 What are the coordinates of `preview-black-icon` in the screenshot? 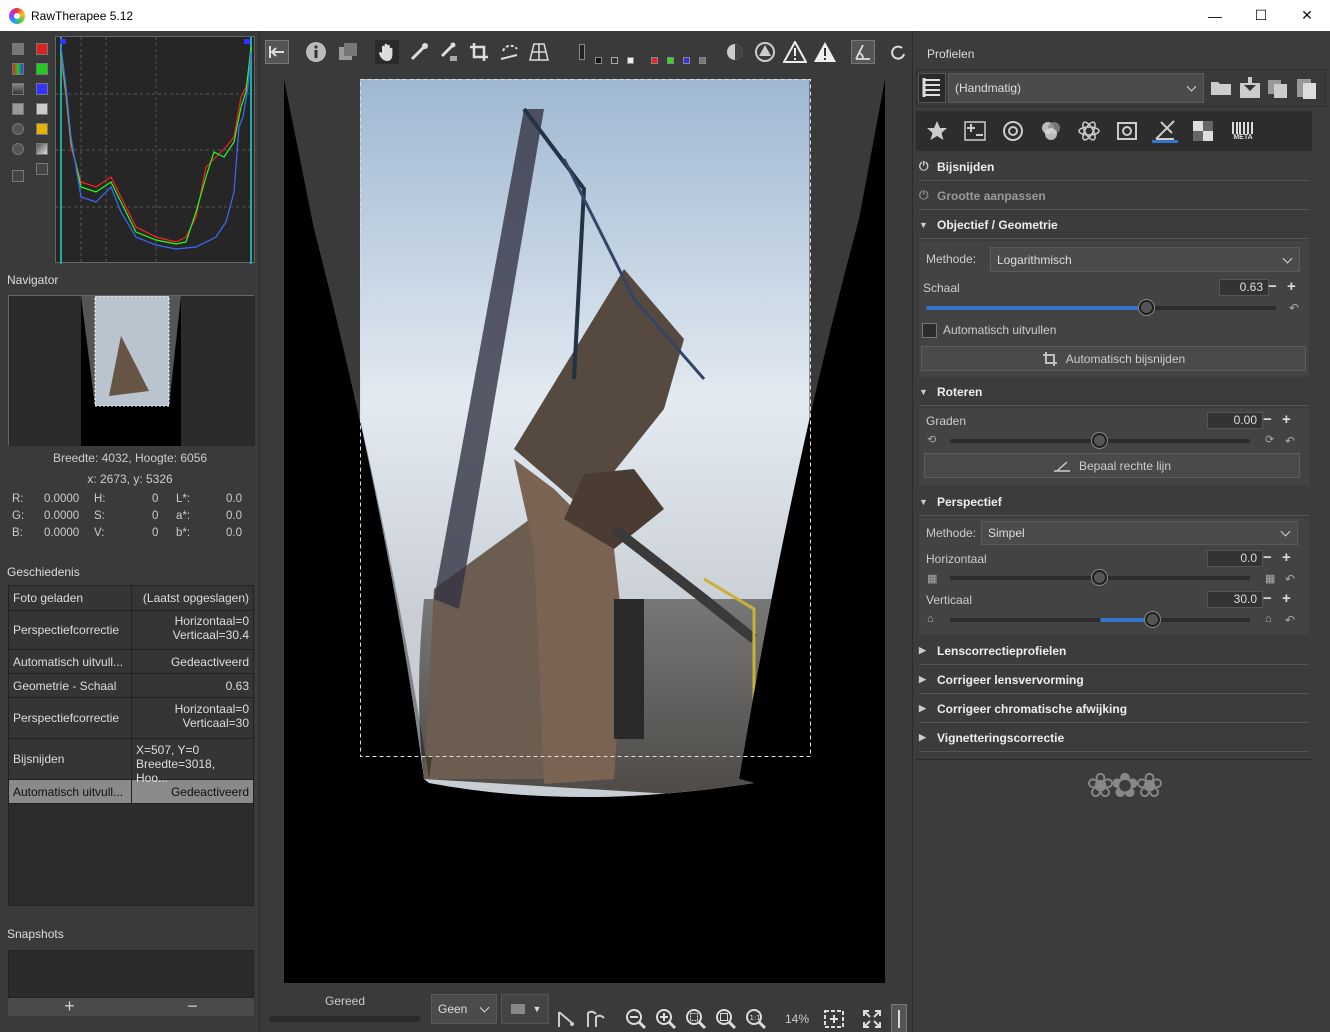 It's located at (598, 52).